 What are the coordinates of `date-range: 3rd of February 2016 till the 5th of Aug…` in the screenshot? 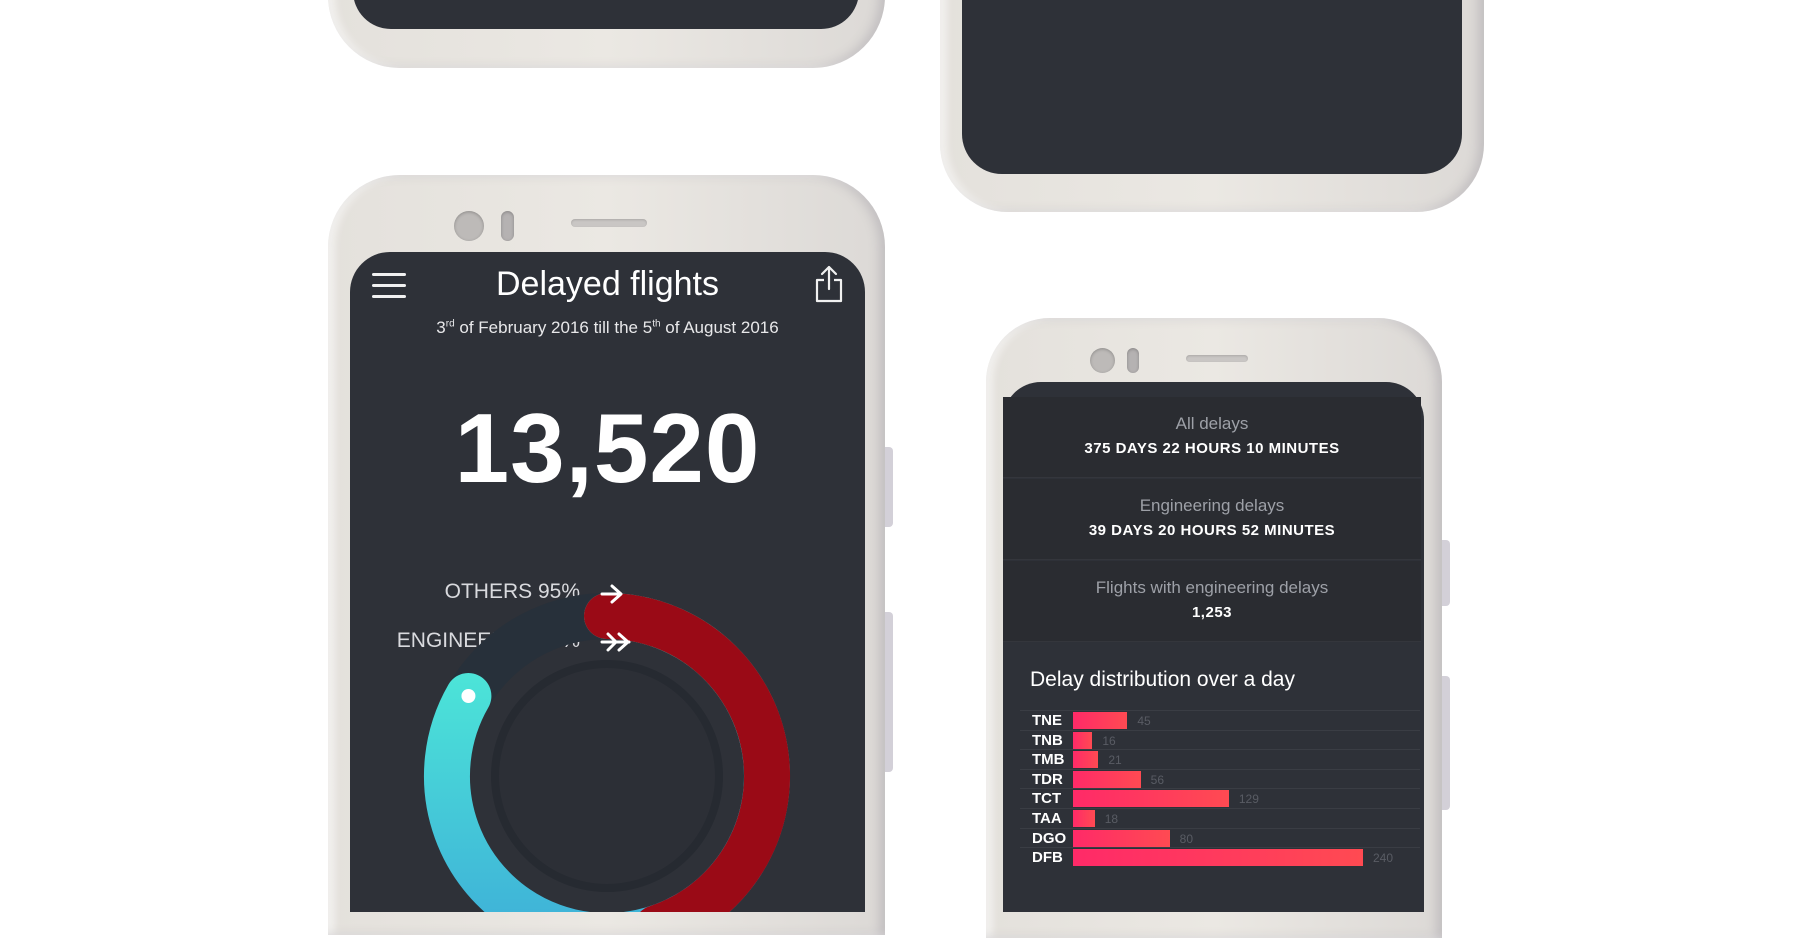 It's located at (607, 327).